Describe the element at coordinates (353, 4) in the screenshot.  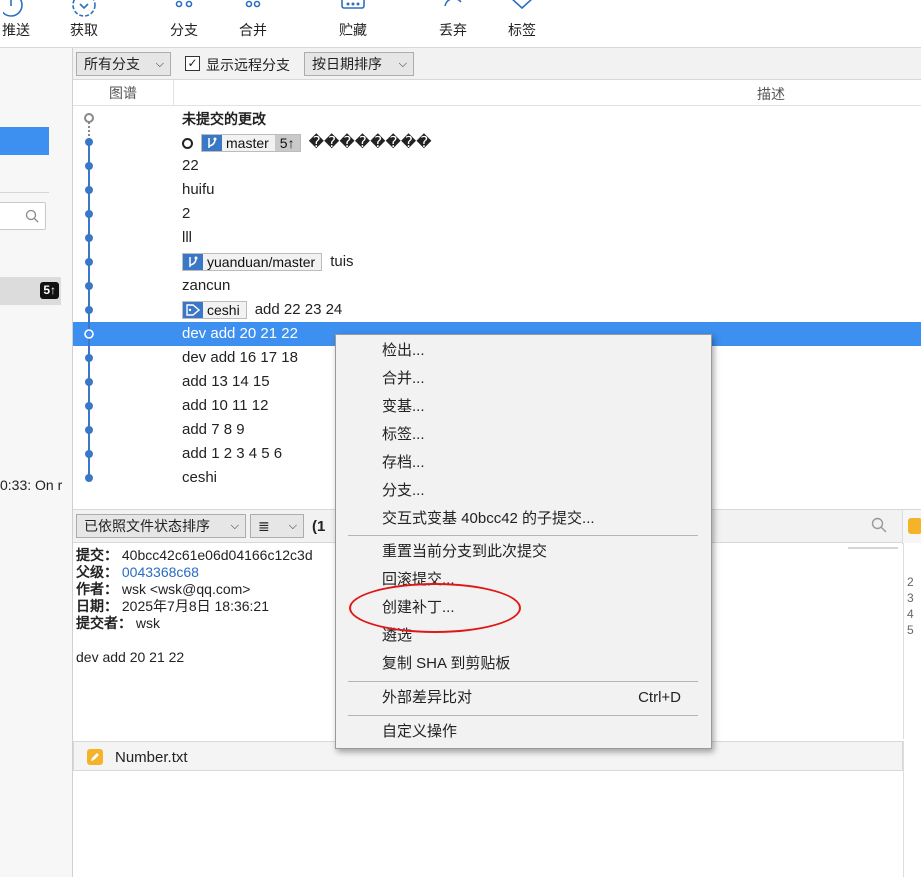
I see `stash-icon` at that location.